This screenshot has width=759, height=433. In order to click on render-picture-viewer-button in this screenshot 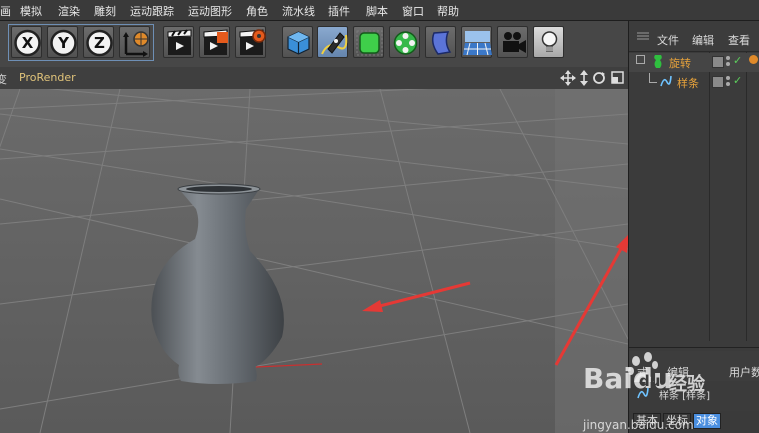, I will do `click(214, 42)`.